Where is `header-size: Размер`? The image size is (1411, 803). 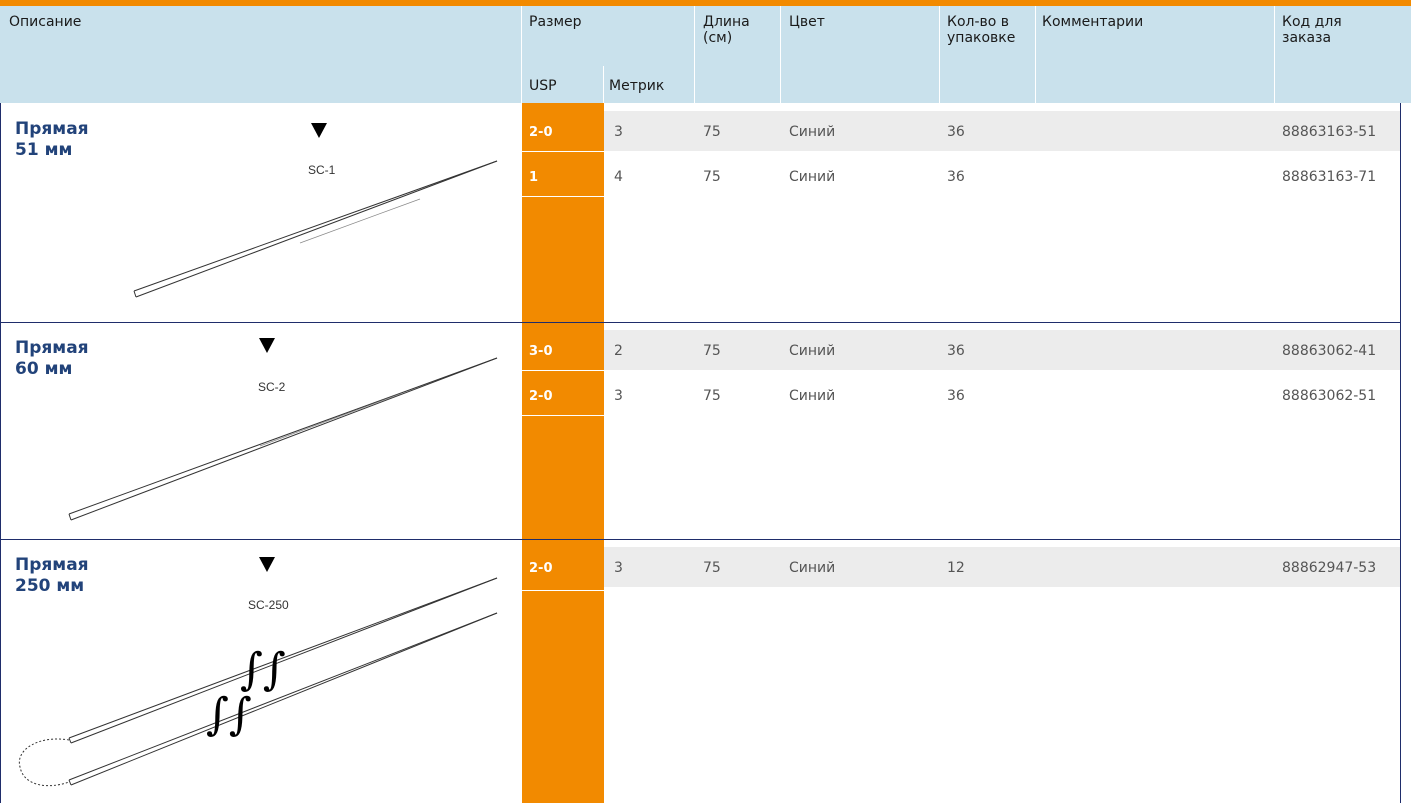 header-size: Размер is located at coordinates (555, 22).